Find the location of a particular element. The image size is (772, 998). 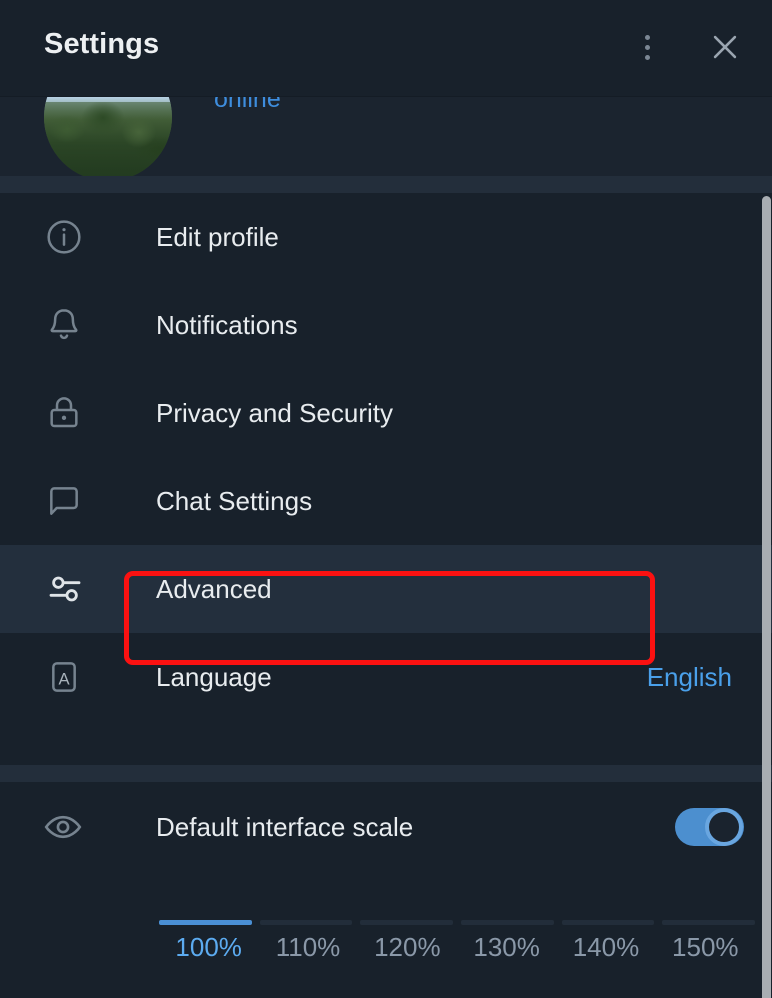

bell-icon is located at coordinates (71, 325).